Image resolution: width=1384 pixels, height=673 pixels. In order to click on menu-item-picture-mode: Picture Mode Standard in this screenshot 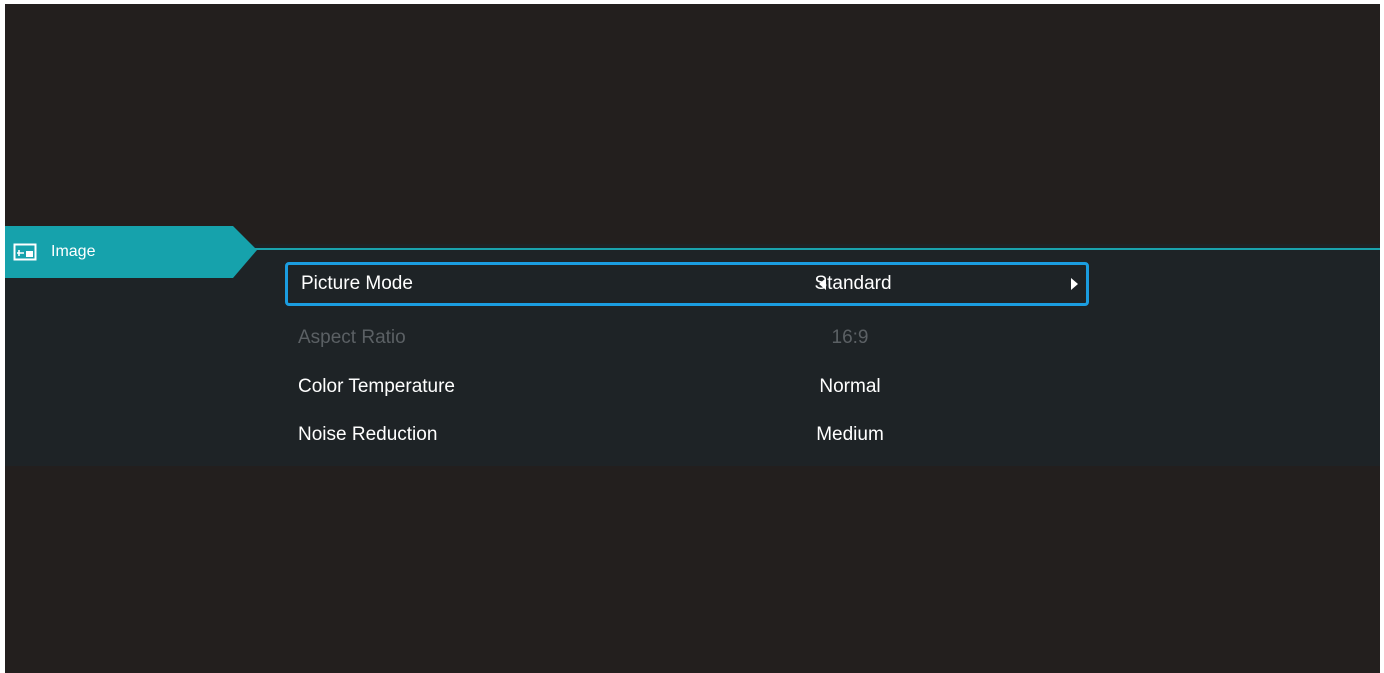, I will do `click(687, 284)`.